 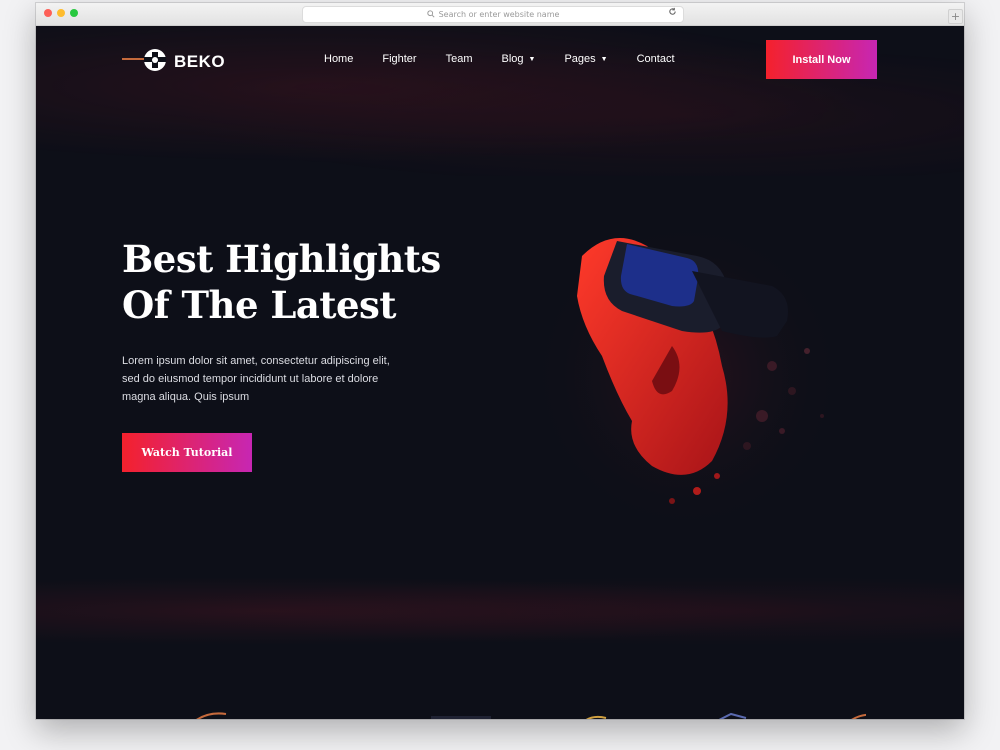 I want to click on address-bar: Search or enter website name, so click(x=493, y=14).